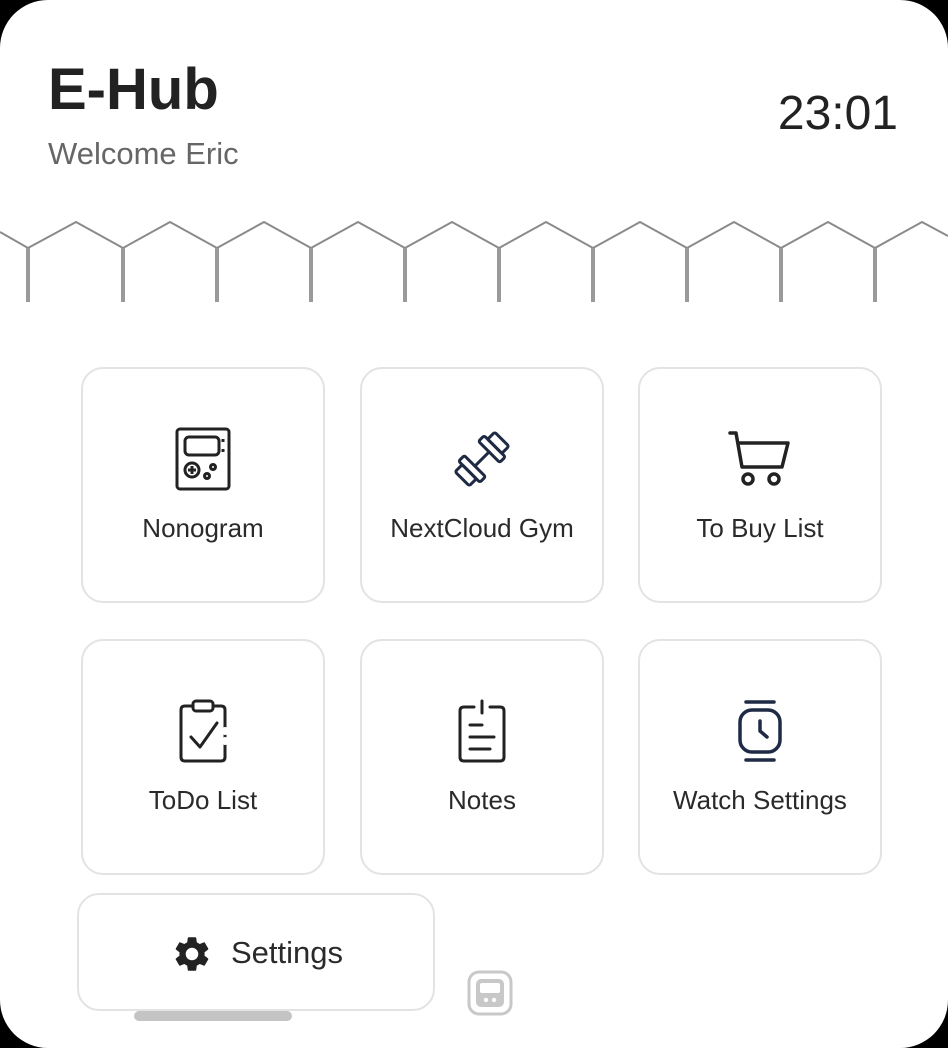 This screenshot has height=1048, width=948. What do you see at coordinates (203, 731) in the screenshot?
I see `clipboard-check-icon` at bounding box center [203, 731].